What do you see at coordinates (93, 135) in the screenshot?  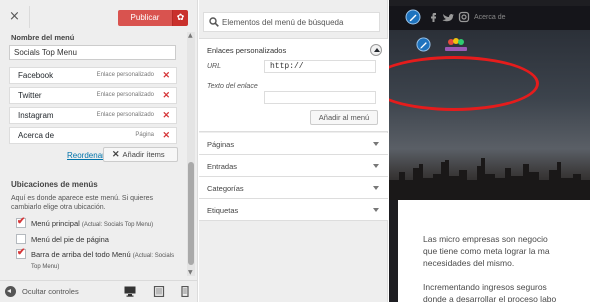 I see `menu-item: Acerca de Página ✕` at bounding box center [93, 135].